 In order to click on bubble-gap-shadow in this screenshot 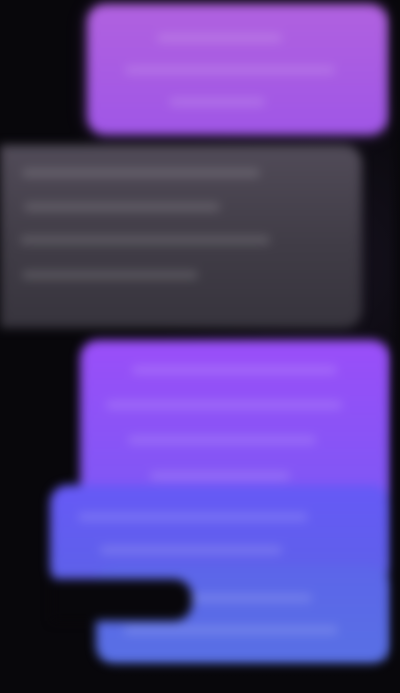, I will do `click(122, 600)`.